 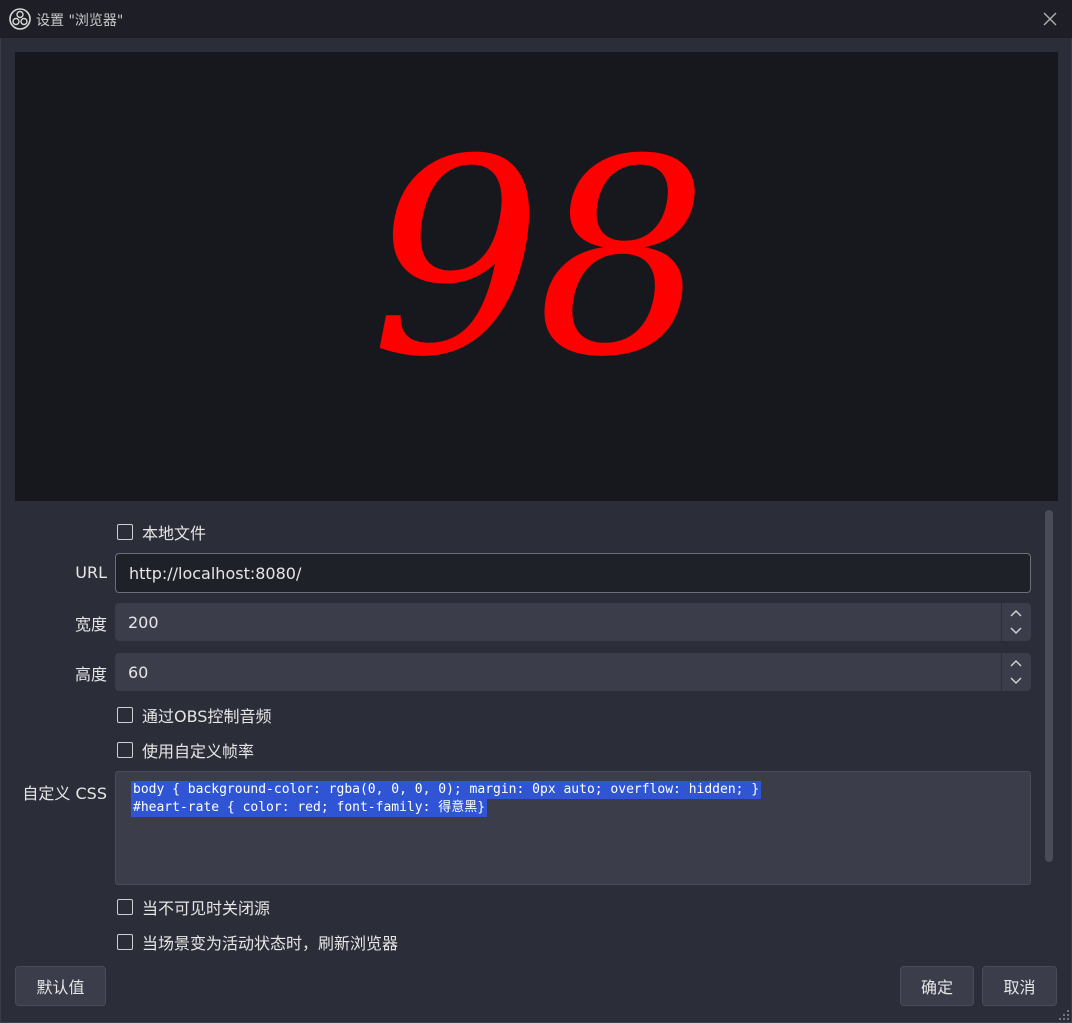 I want to click on resize-grip-icon, so click(x=1064, y=1015).